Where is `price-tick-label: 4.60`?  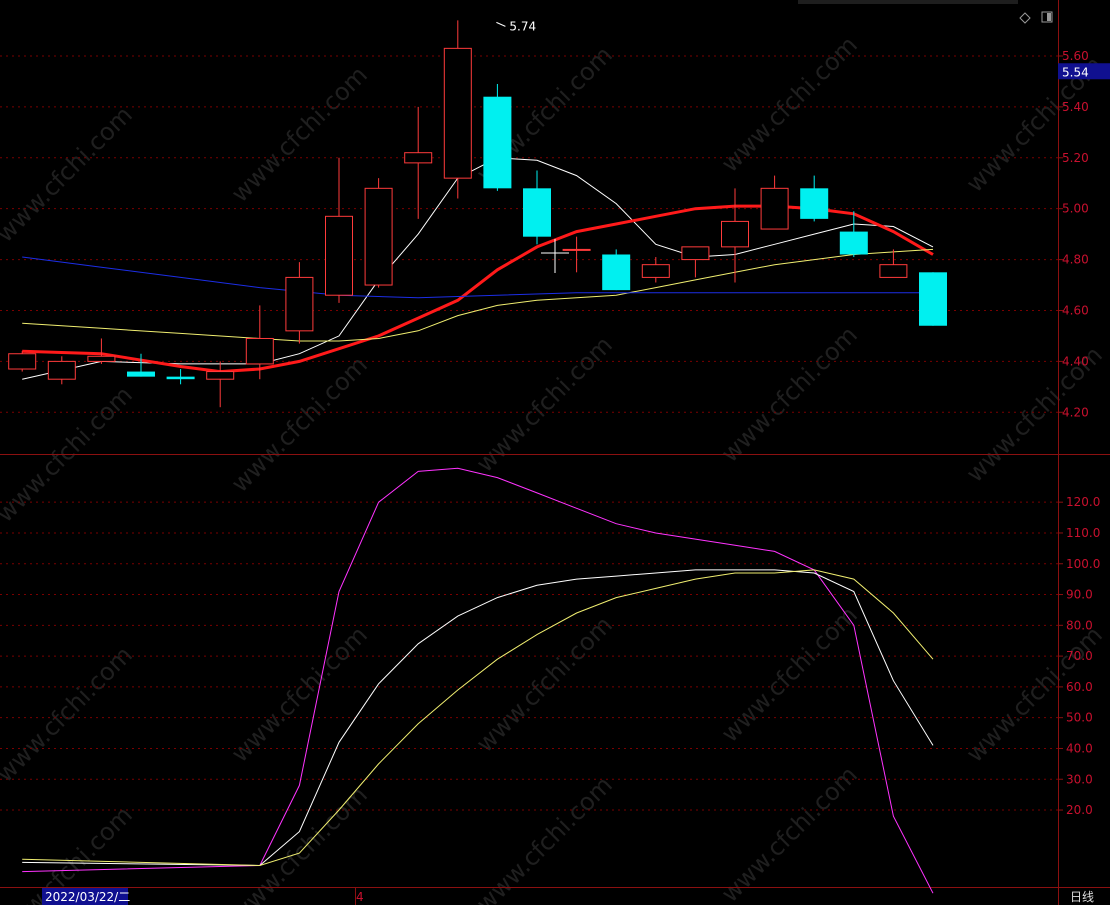 price-tick-label: 4.60 is located at coordinates (1075, 310).